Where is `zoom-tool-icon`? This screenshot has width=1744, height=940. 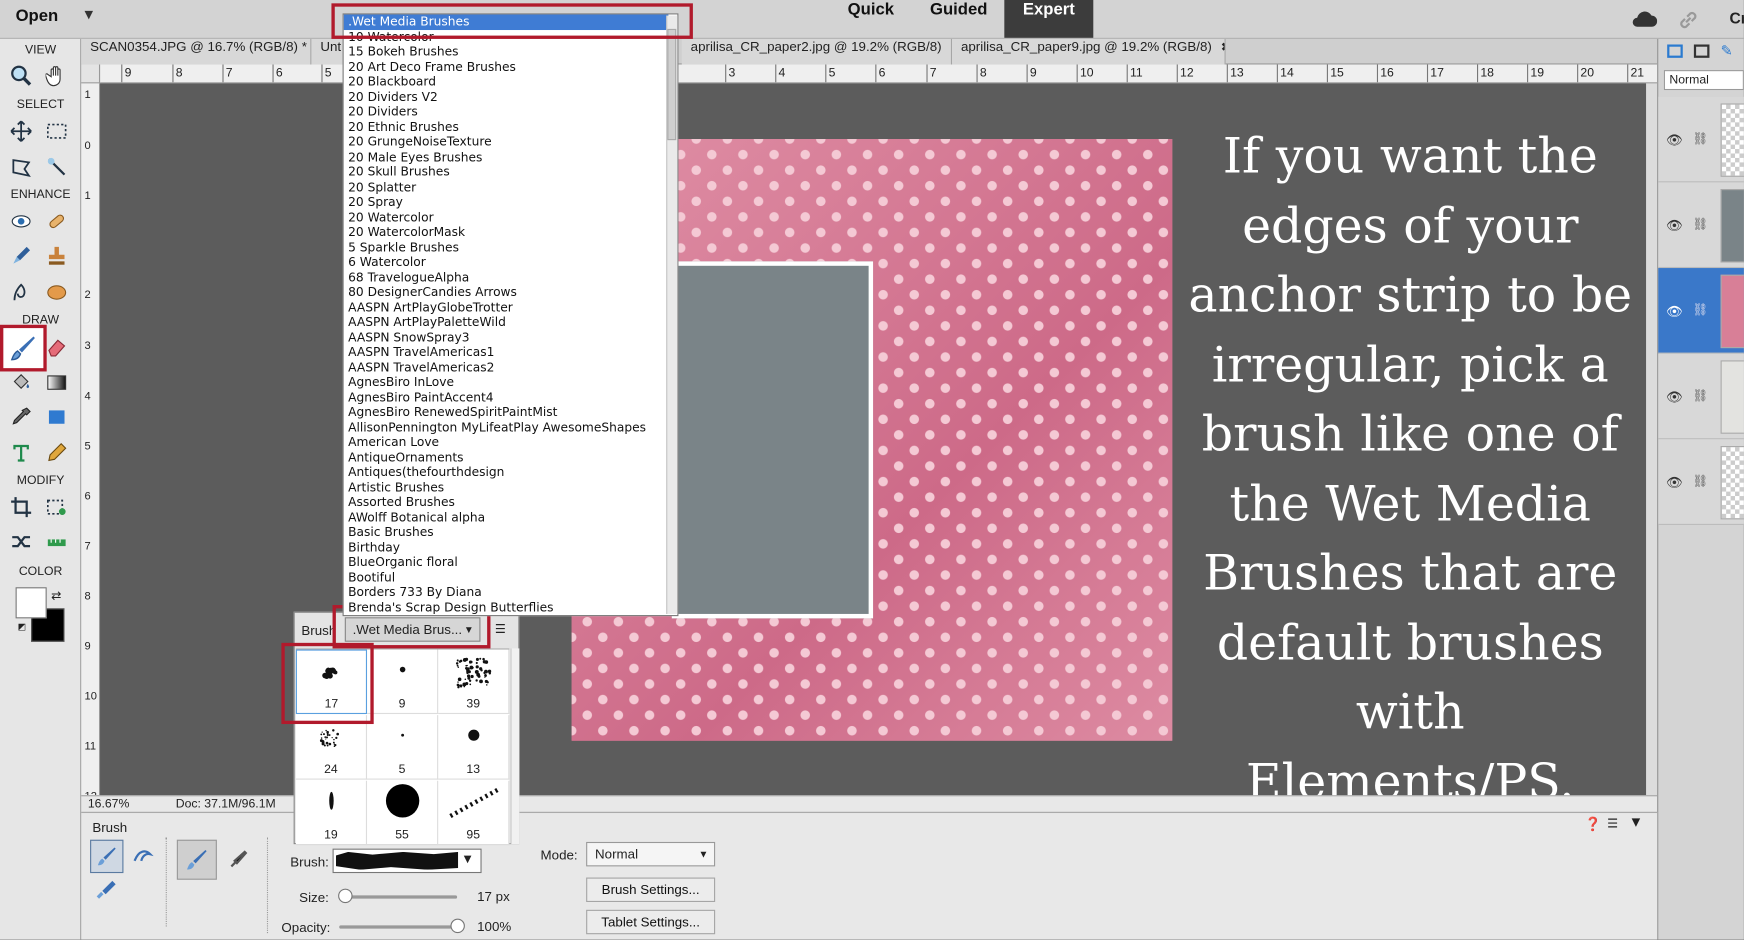
zoom-tool-icon is located at coordinates (21, 75).